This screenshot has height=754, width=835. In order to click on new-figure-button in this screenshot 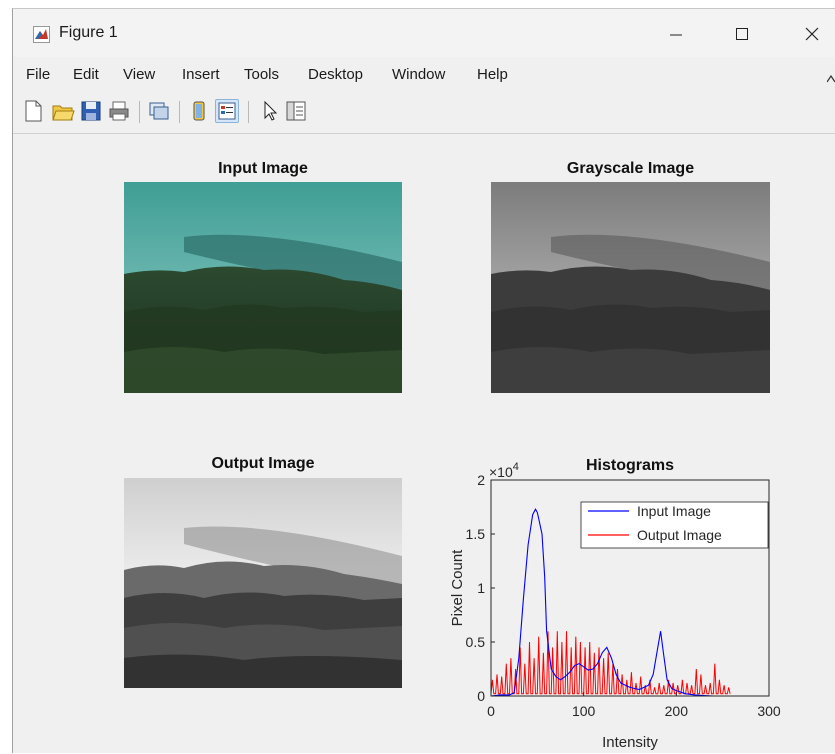, I will do `click(33, 111)`.